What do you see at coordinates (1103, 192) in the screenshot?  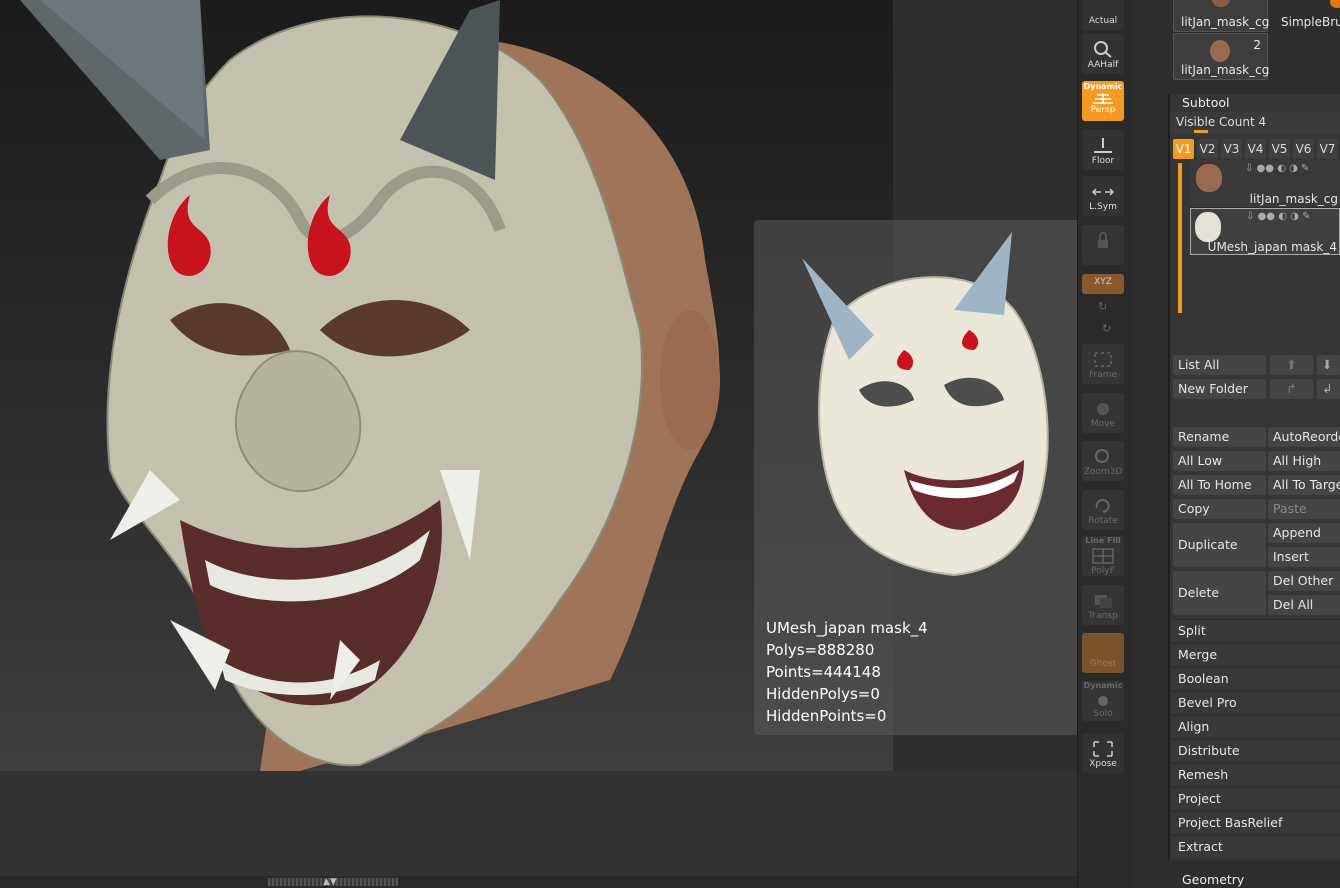 I see `symmetry-icon` at bounding box center [1103, 192].